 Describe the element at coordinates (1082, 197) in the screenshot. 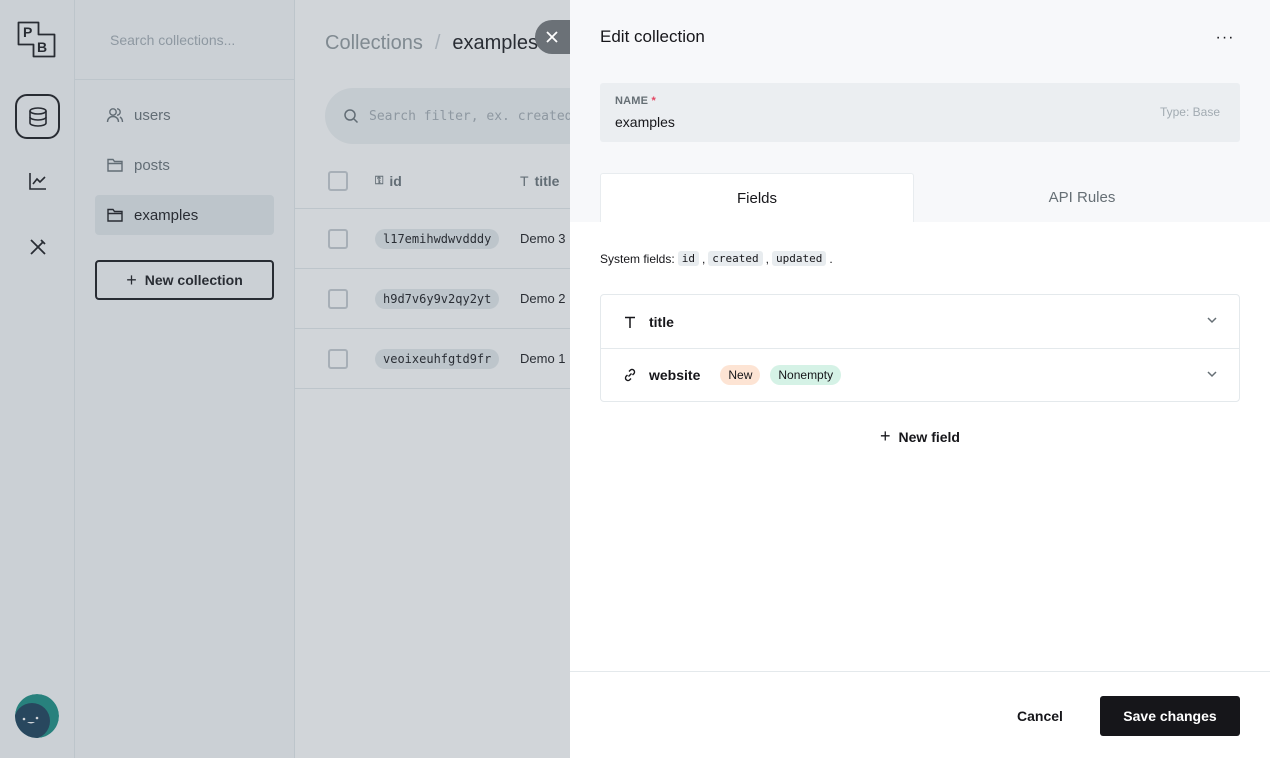

I see `tab-api-rules: API Rules` at that location.